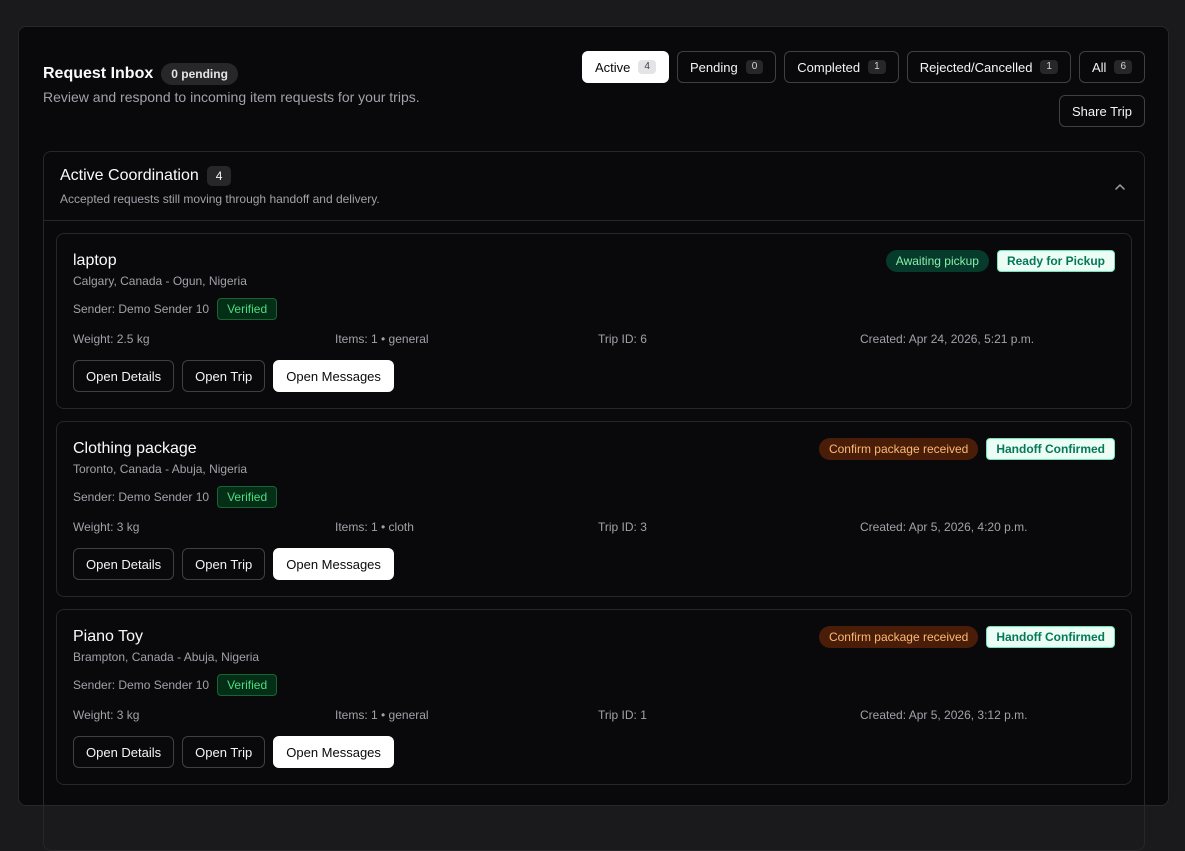 The width and height of the screenshot is (1185, 851). Describe the element at coordinates (647, 67) in the screenshot. I see `filter-count: 4` at that location.